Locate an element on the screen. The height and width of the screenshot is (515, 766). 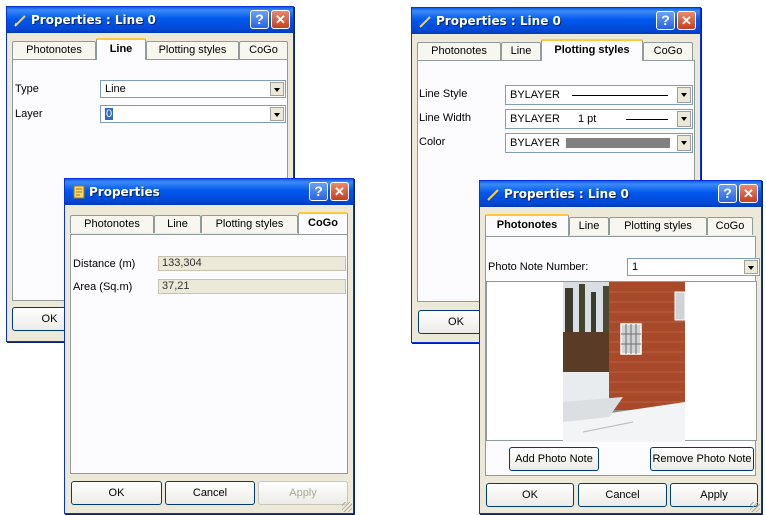
line-style-select: BYLAYER is located at coordinates (599, 95).